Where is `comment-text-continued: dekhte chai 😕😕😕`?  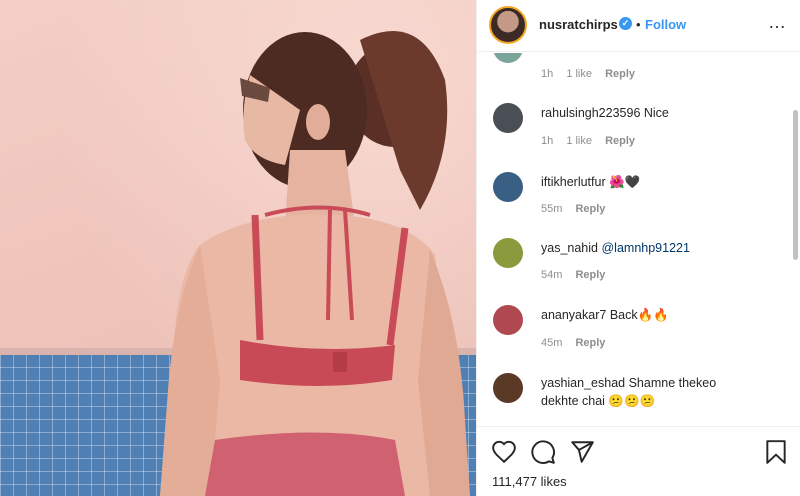
comment-text-continued: dekhte chai 😕😕😕 is located at coordinates (598, 401).